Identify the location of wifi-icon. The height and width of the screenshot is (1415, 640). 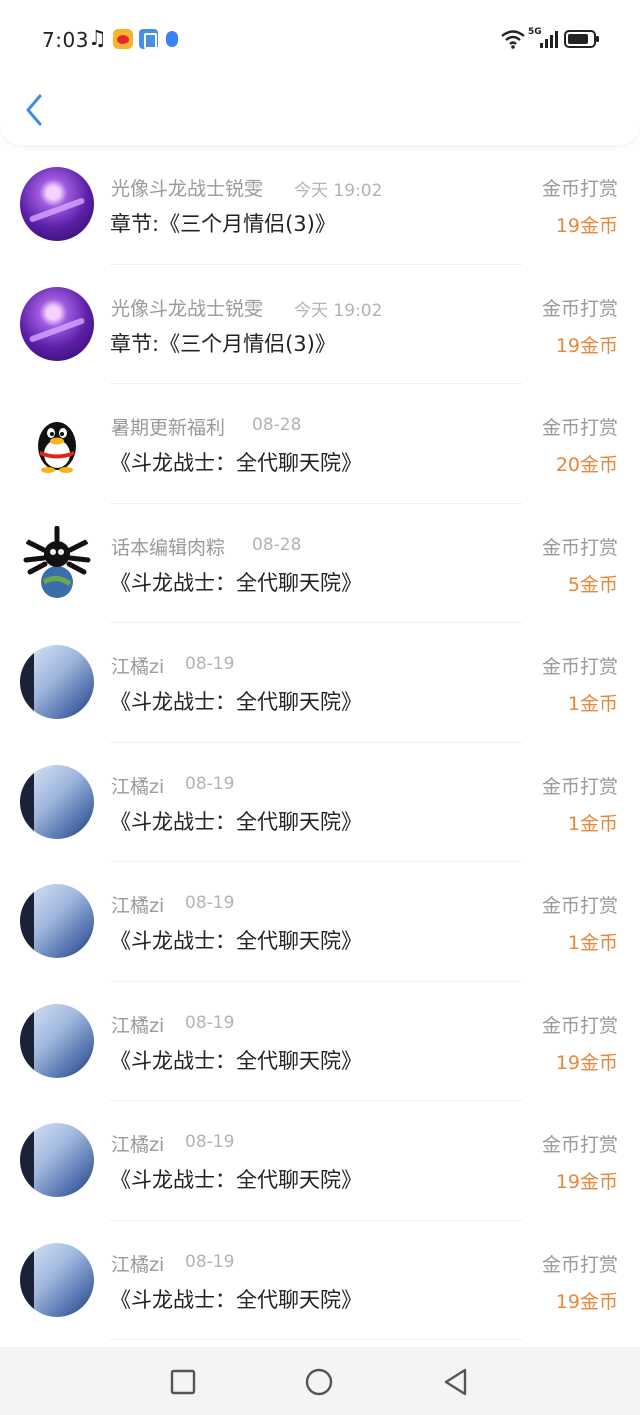
(513, 39).